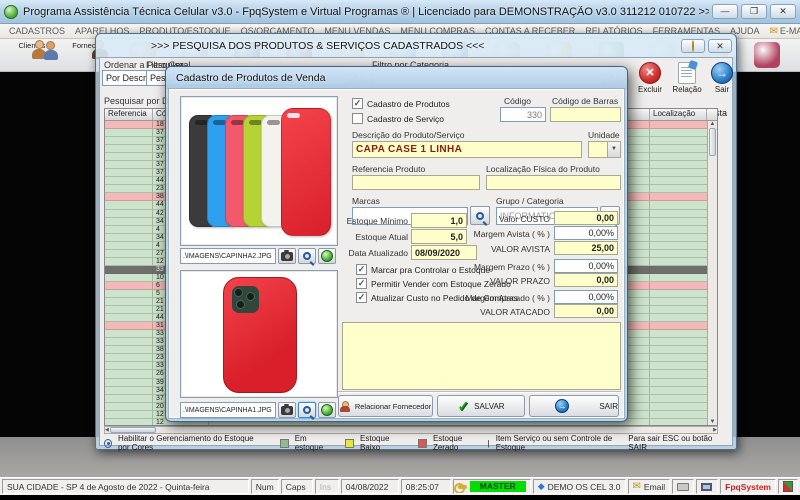 Image resolution: width=800 pixels, height=500 pixels. I want to click on status-printer, so click(683, 486).